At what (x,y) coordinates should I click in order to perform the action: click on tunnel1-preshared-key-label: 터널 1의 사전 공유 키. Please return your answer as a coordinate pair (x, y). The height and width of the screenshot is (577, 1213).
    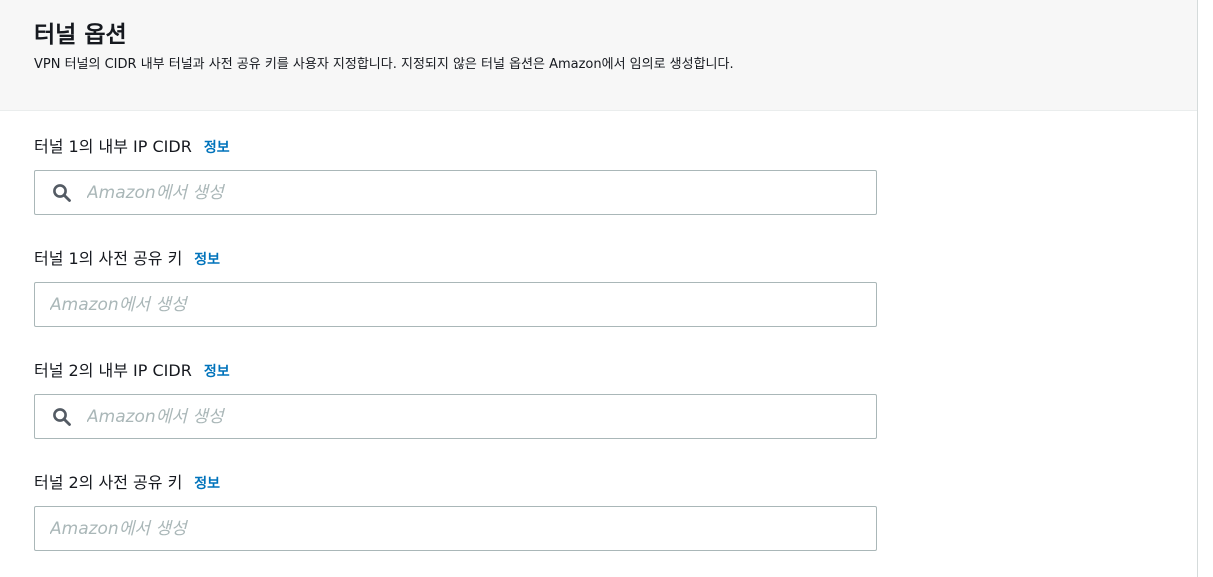
    Looking at the image, I should click on (108, 258).